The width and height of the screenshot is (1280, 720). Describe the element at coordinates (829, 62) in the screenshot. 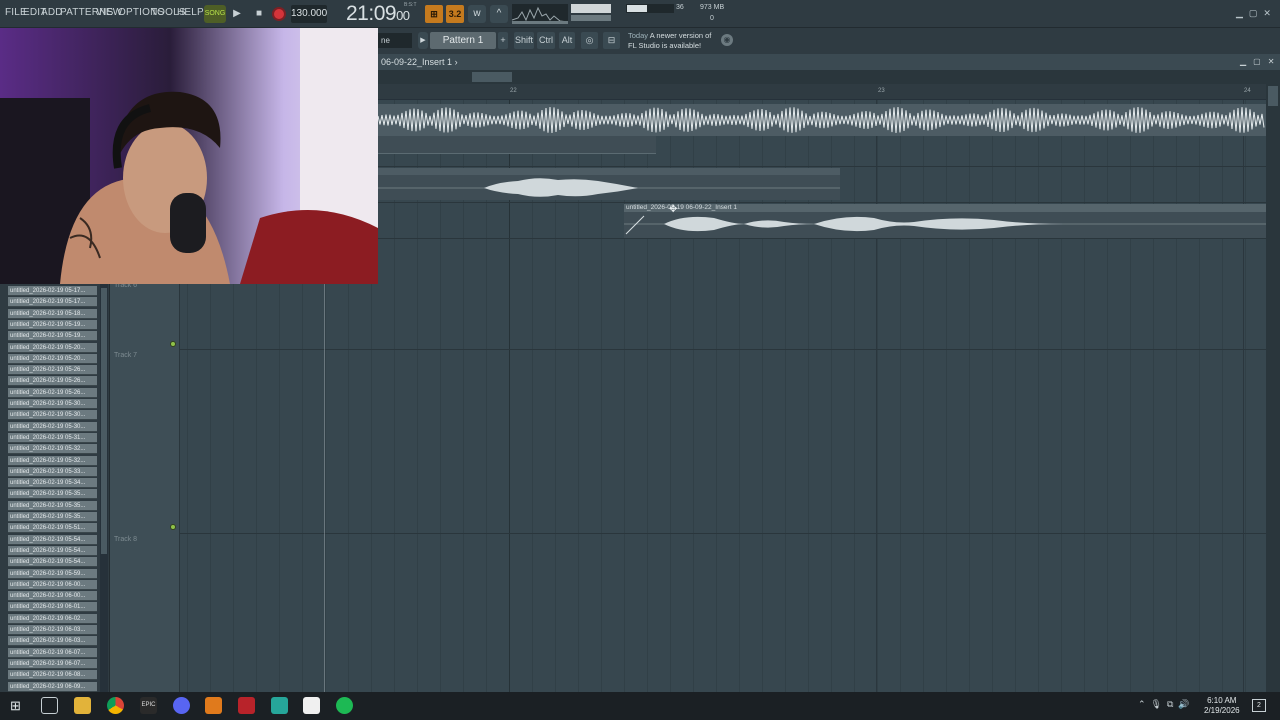

I see `playlist-header` at that location.